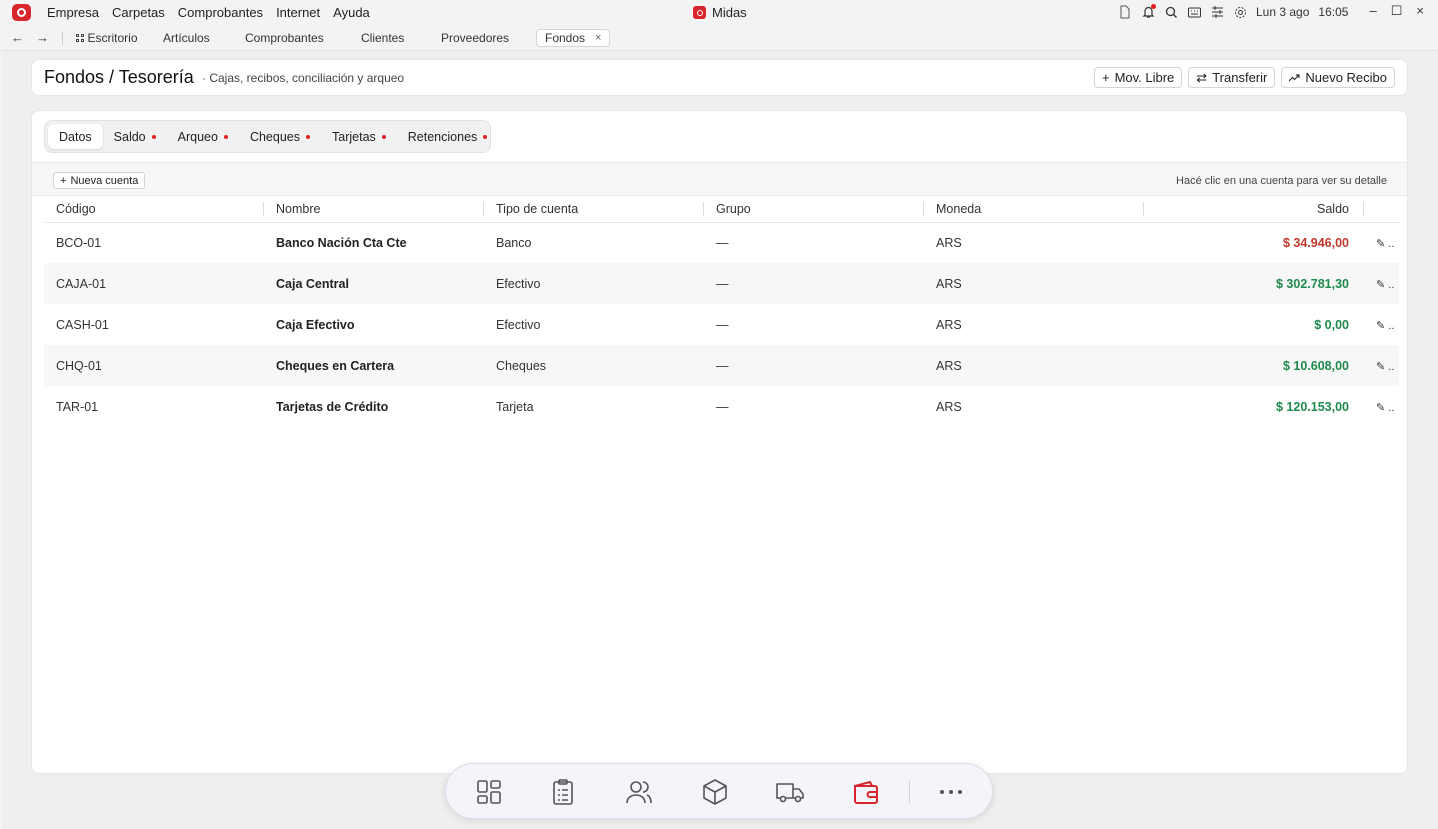 Image resolution: width=1438 pixels, height=829 pixels. What do you see at coordinates (489, 792) in the screenshot?
I see `dashboard-icon` at bounding box center [489, 792].